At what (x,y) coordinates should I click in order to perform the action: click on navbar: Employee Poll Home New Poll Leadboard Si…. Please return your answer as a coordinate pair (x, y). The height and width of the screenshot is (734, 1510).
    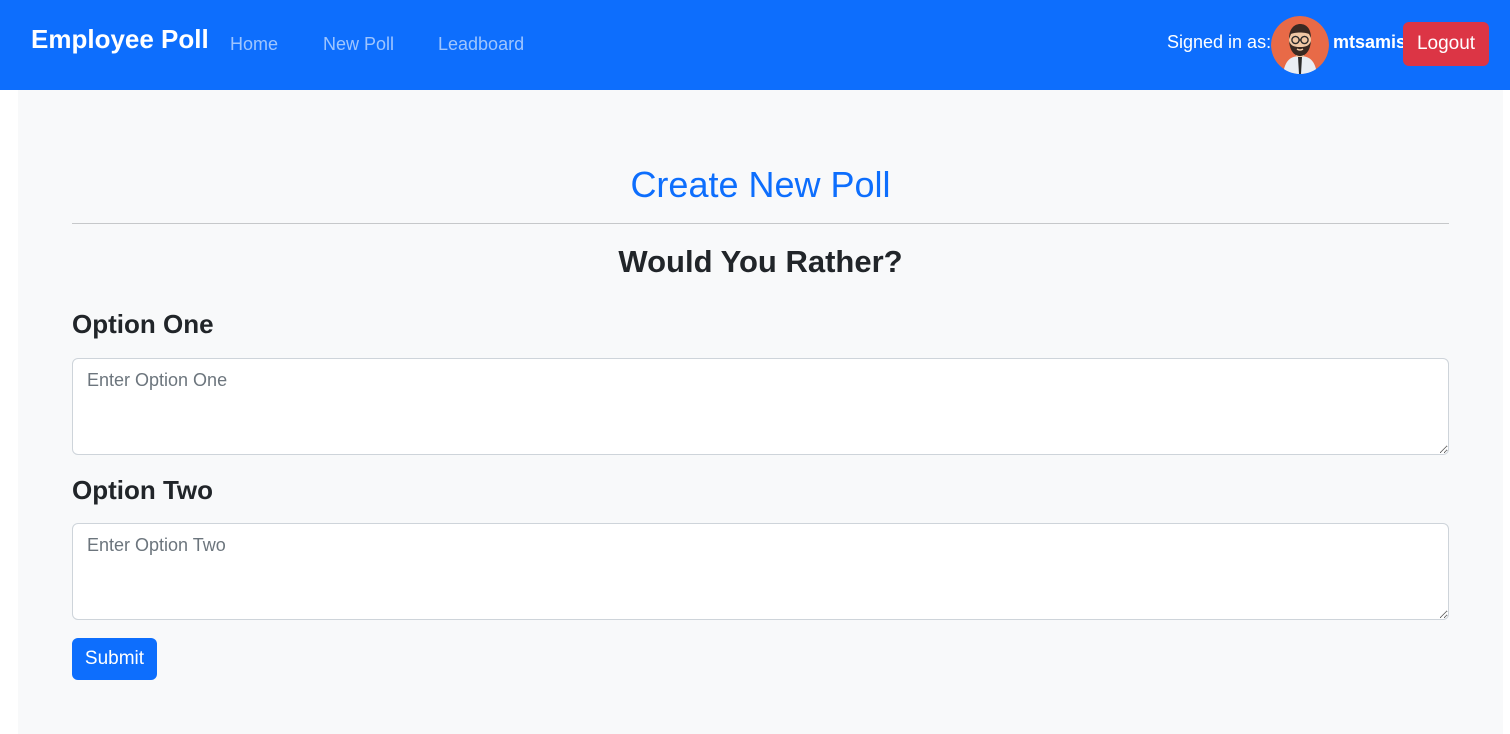
    Looking at the image, I should click on (755, 45).